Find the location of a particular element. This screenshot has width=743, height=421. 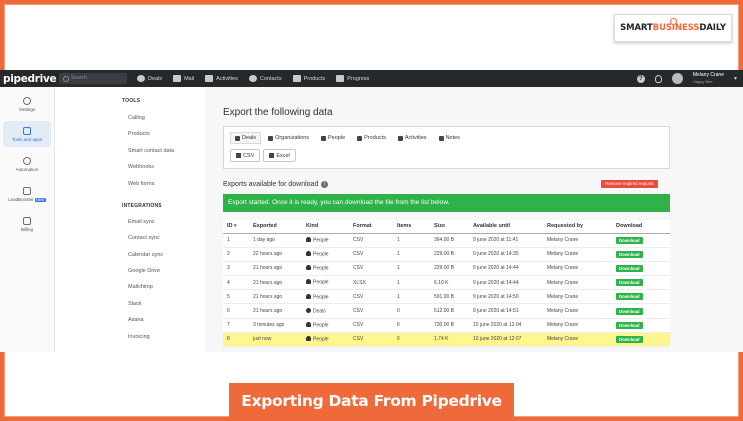

leftnav-leadbooster: LeadBooster NEW is located at coordinates (27, 194).